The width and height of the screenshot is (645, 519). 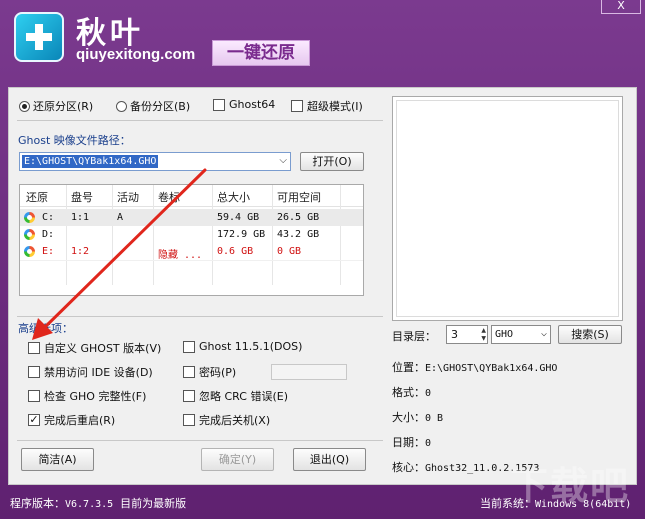 I want to click on check-gho-checkbox: 检查 GHO 完整性(F), so click(x=87, y=396).